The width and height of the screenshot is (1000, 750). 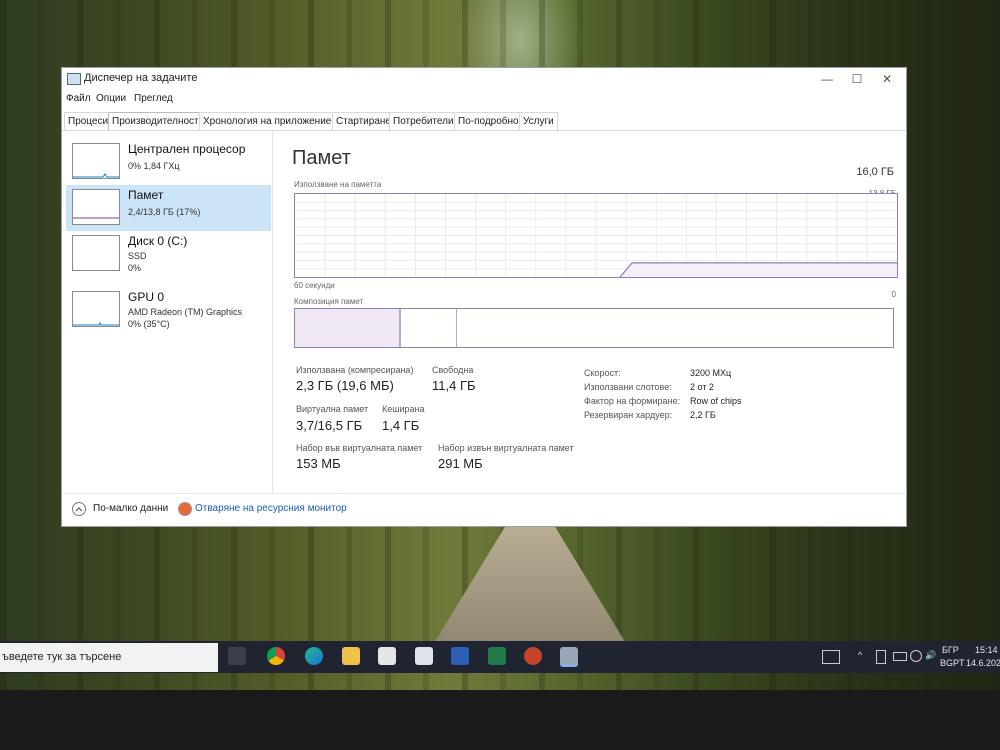 I want to click on form-factor-label: Фактор на формиране:, so click(x=632, y=401).